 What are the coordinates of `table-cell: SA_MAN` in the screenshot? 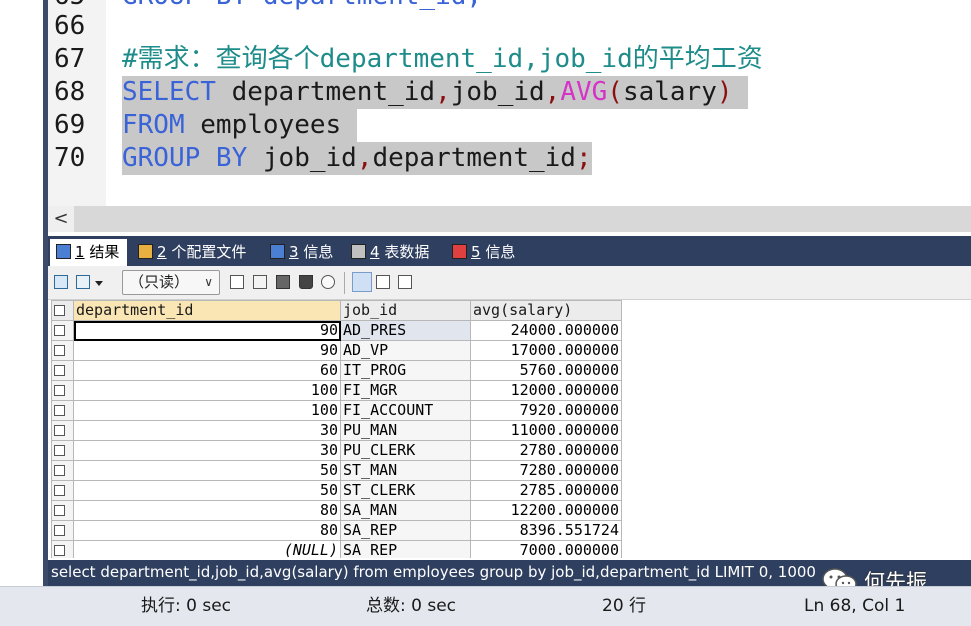 It's located at (405, 510).